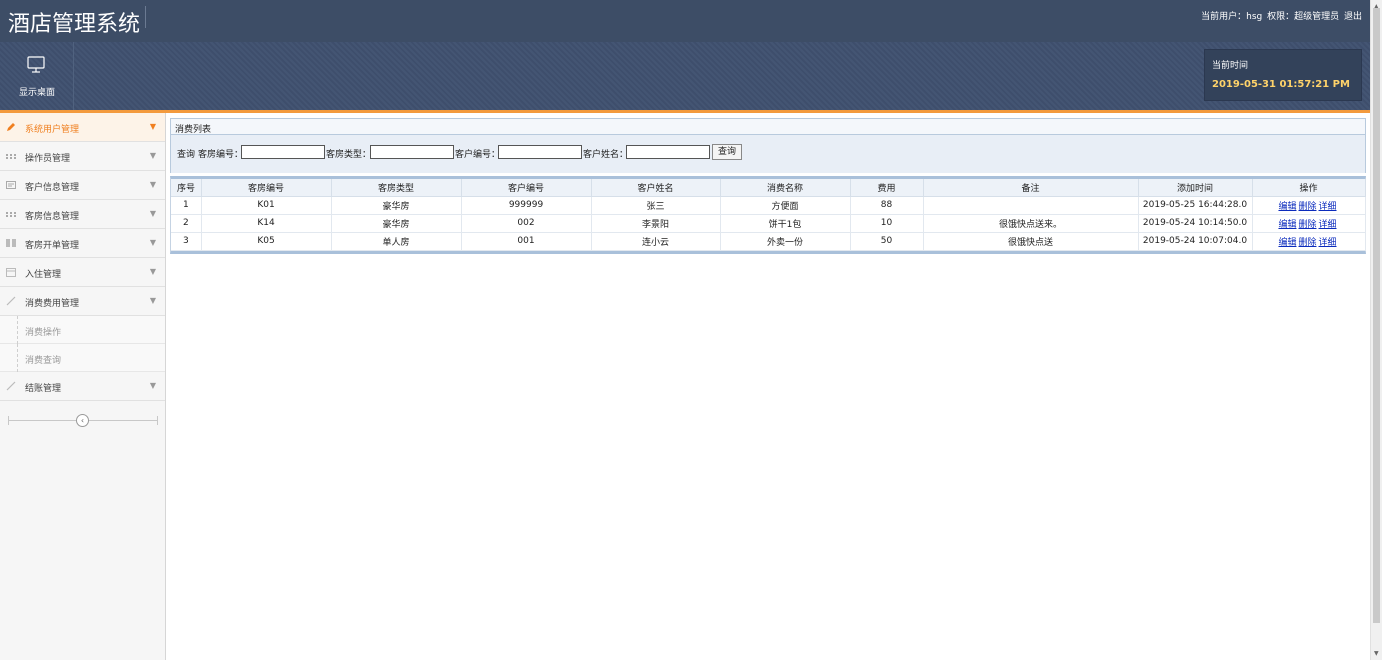  Describe the element at coordinates (887, 223) in the screenshot. I see `cell-fee: 10` at that location.